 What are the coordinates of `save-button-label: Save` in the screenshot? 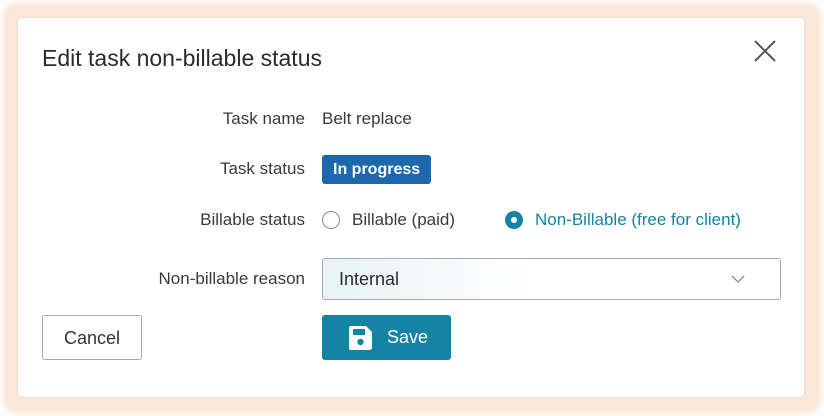 It's located at (408, 337).